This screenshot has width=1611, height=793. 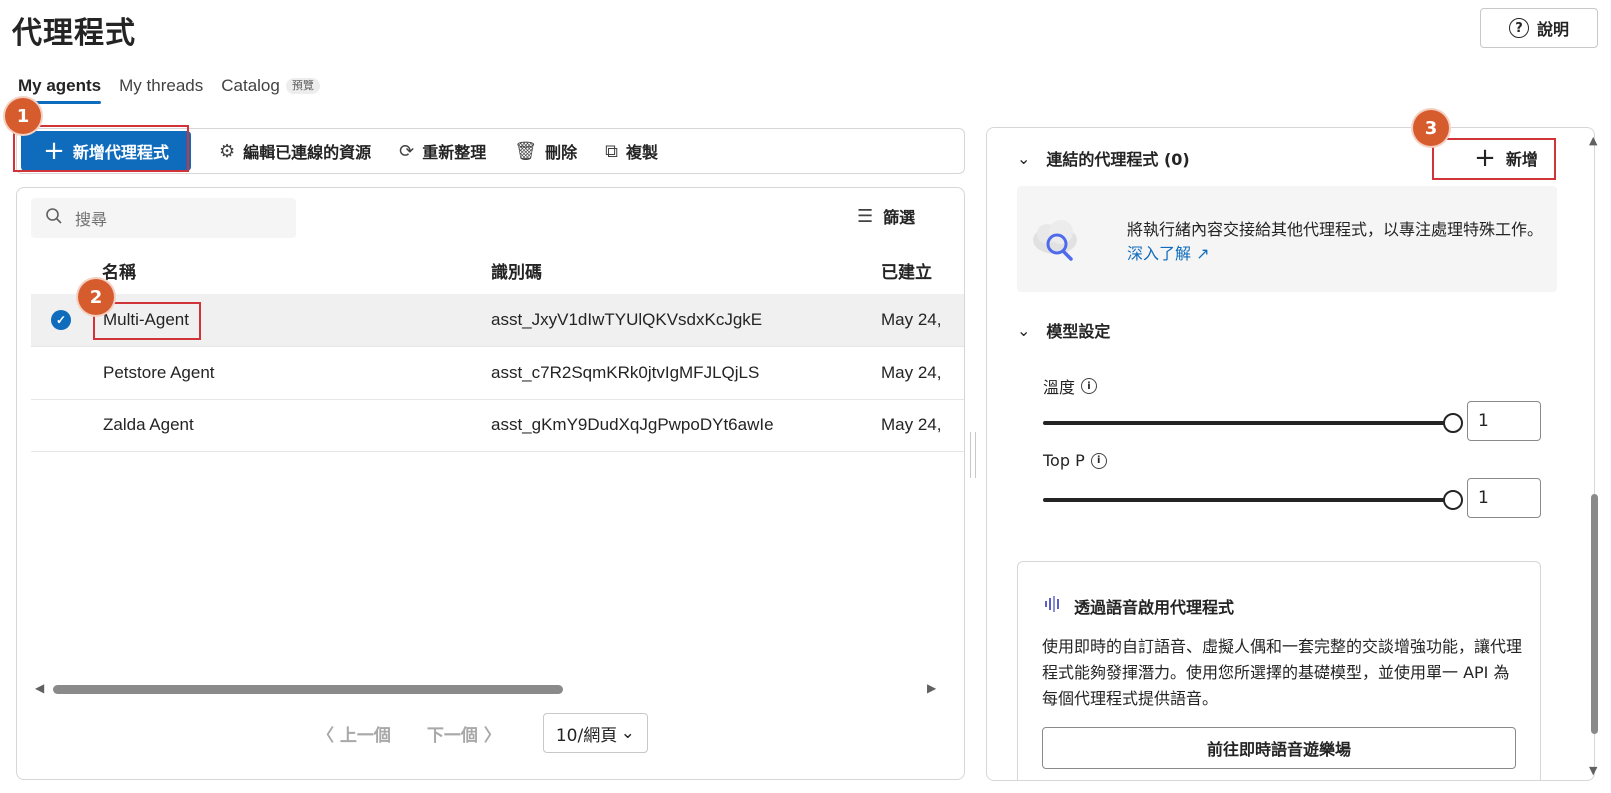 I want to click on top-p-input: 1, so click(x=1504, y=498).